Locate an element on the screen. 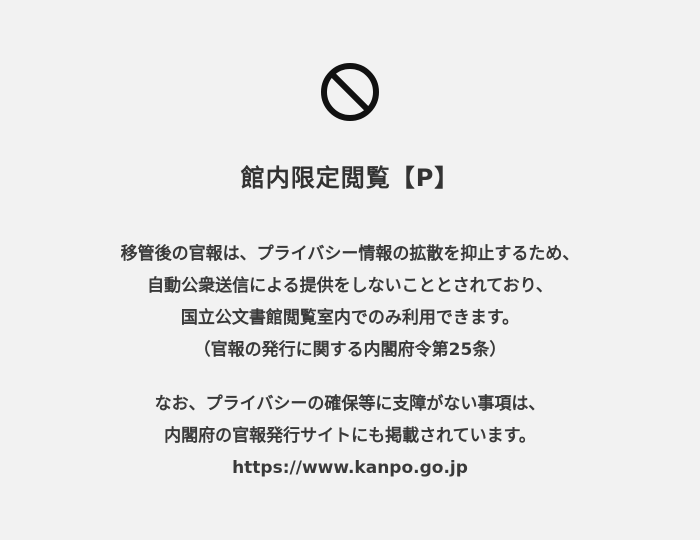 This screenshot has width=700, height=540. kanpo-site-url: https://www.kanpo.go.jp is located at coordinates (350, 468).